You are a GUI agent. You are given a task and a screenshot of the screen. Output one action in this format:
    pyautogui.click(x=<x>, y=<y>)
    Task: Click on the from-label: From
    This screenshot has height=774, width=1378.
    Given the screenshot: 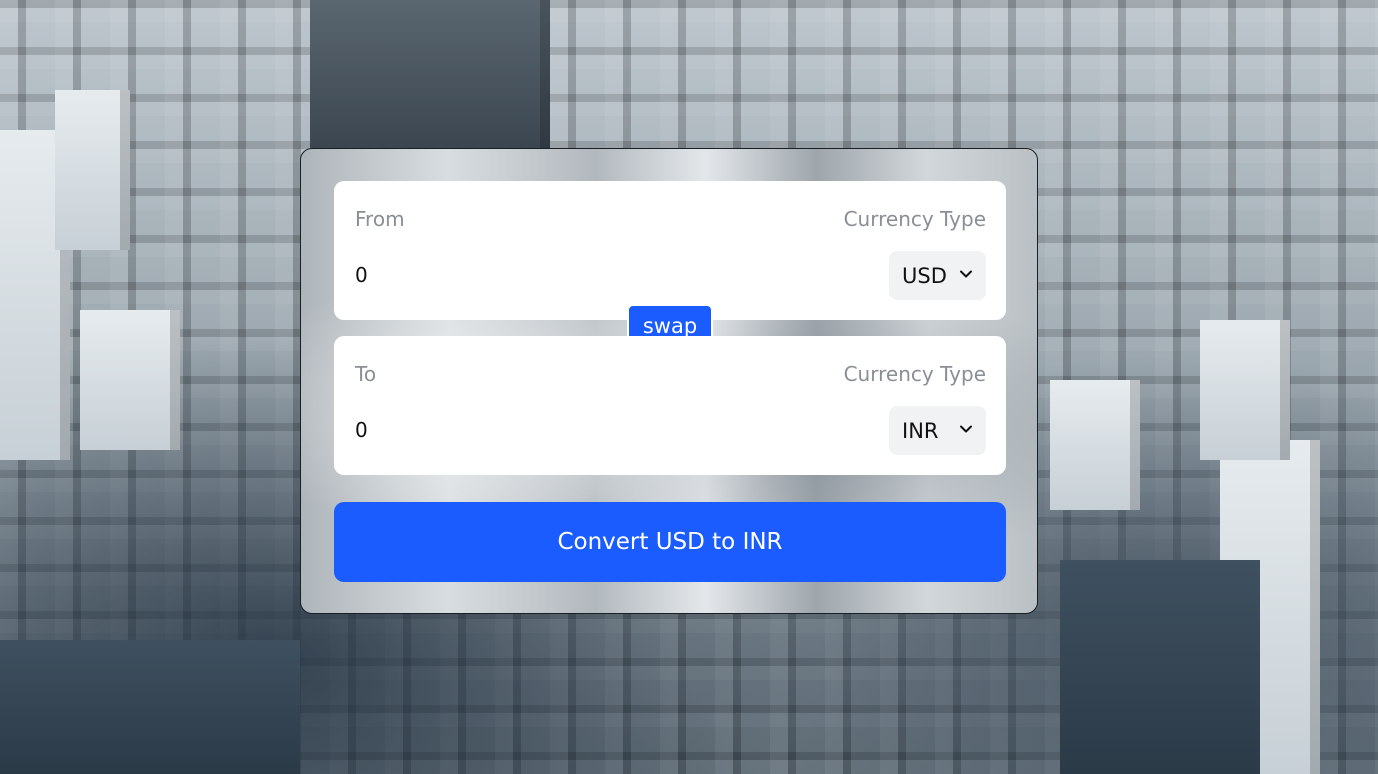 What is the action you would take?
    pyautogui.click(x=380, y=219)
    